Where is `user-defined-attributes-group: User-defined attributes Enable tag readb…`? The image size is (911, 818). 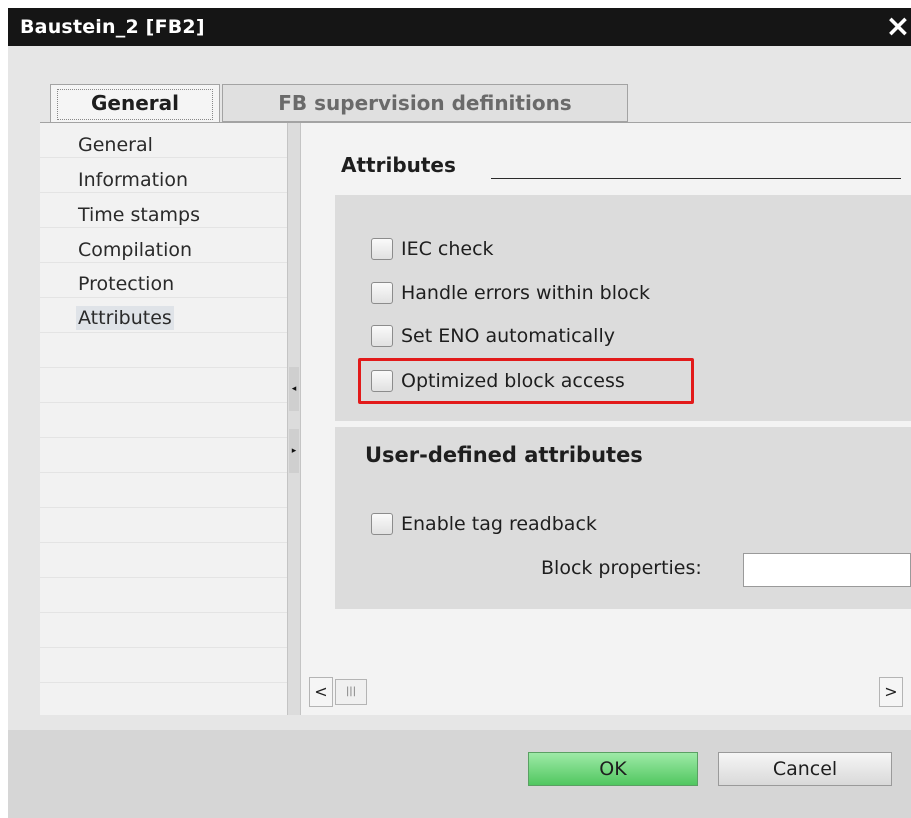
user-defined-attributes-group: User-defined attributes Enable tag readb… is located at coordinates (623, 518).